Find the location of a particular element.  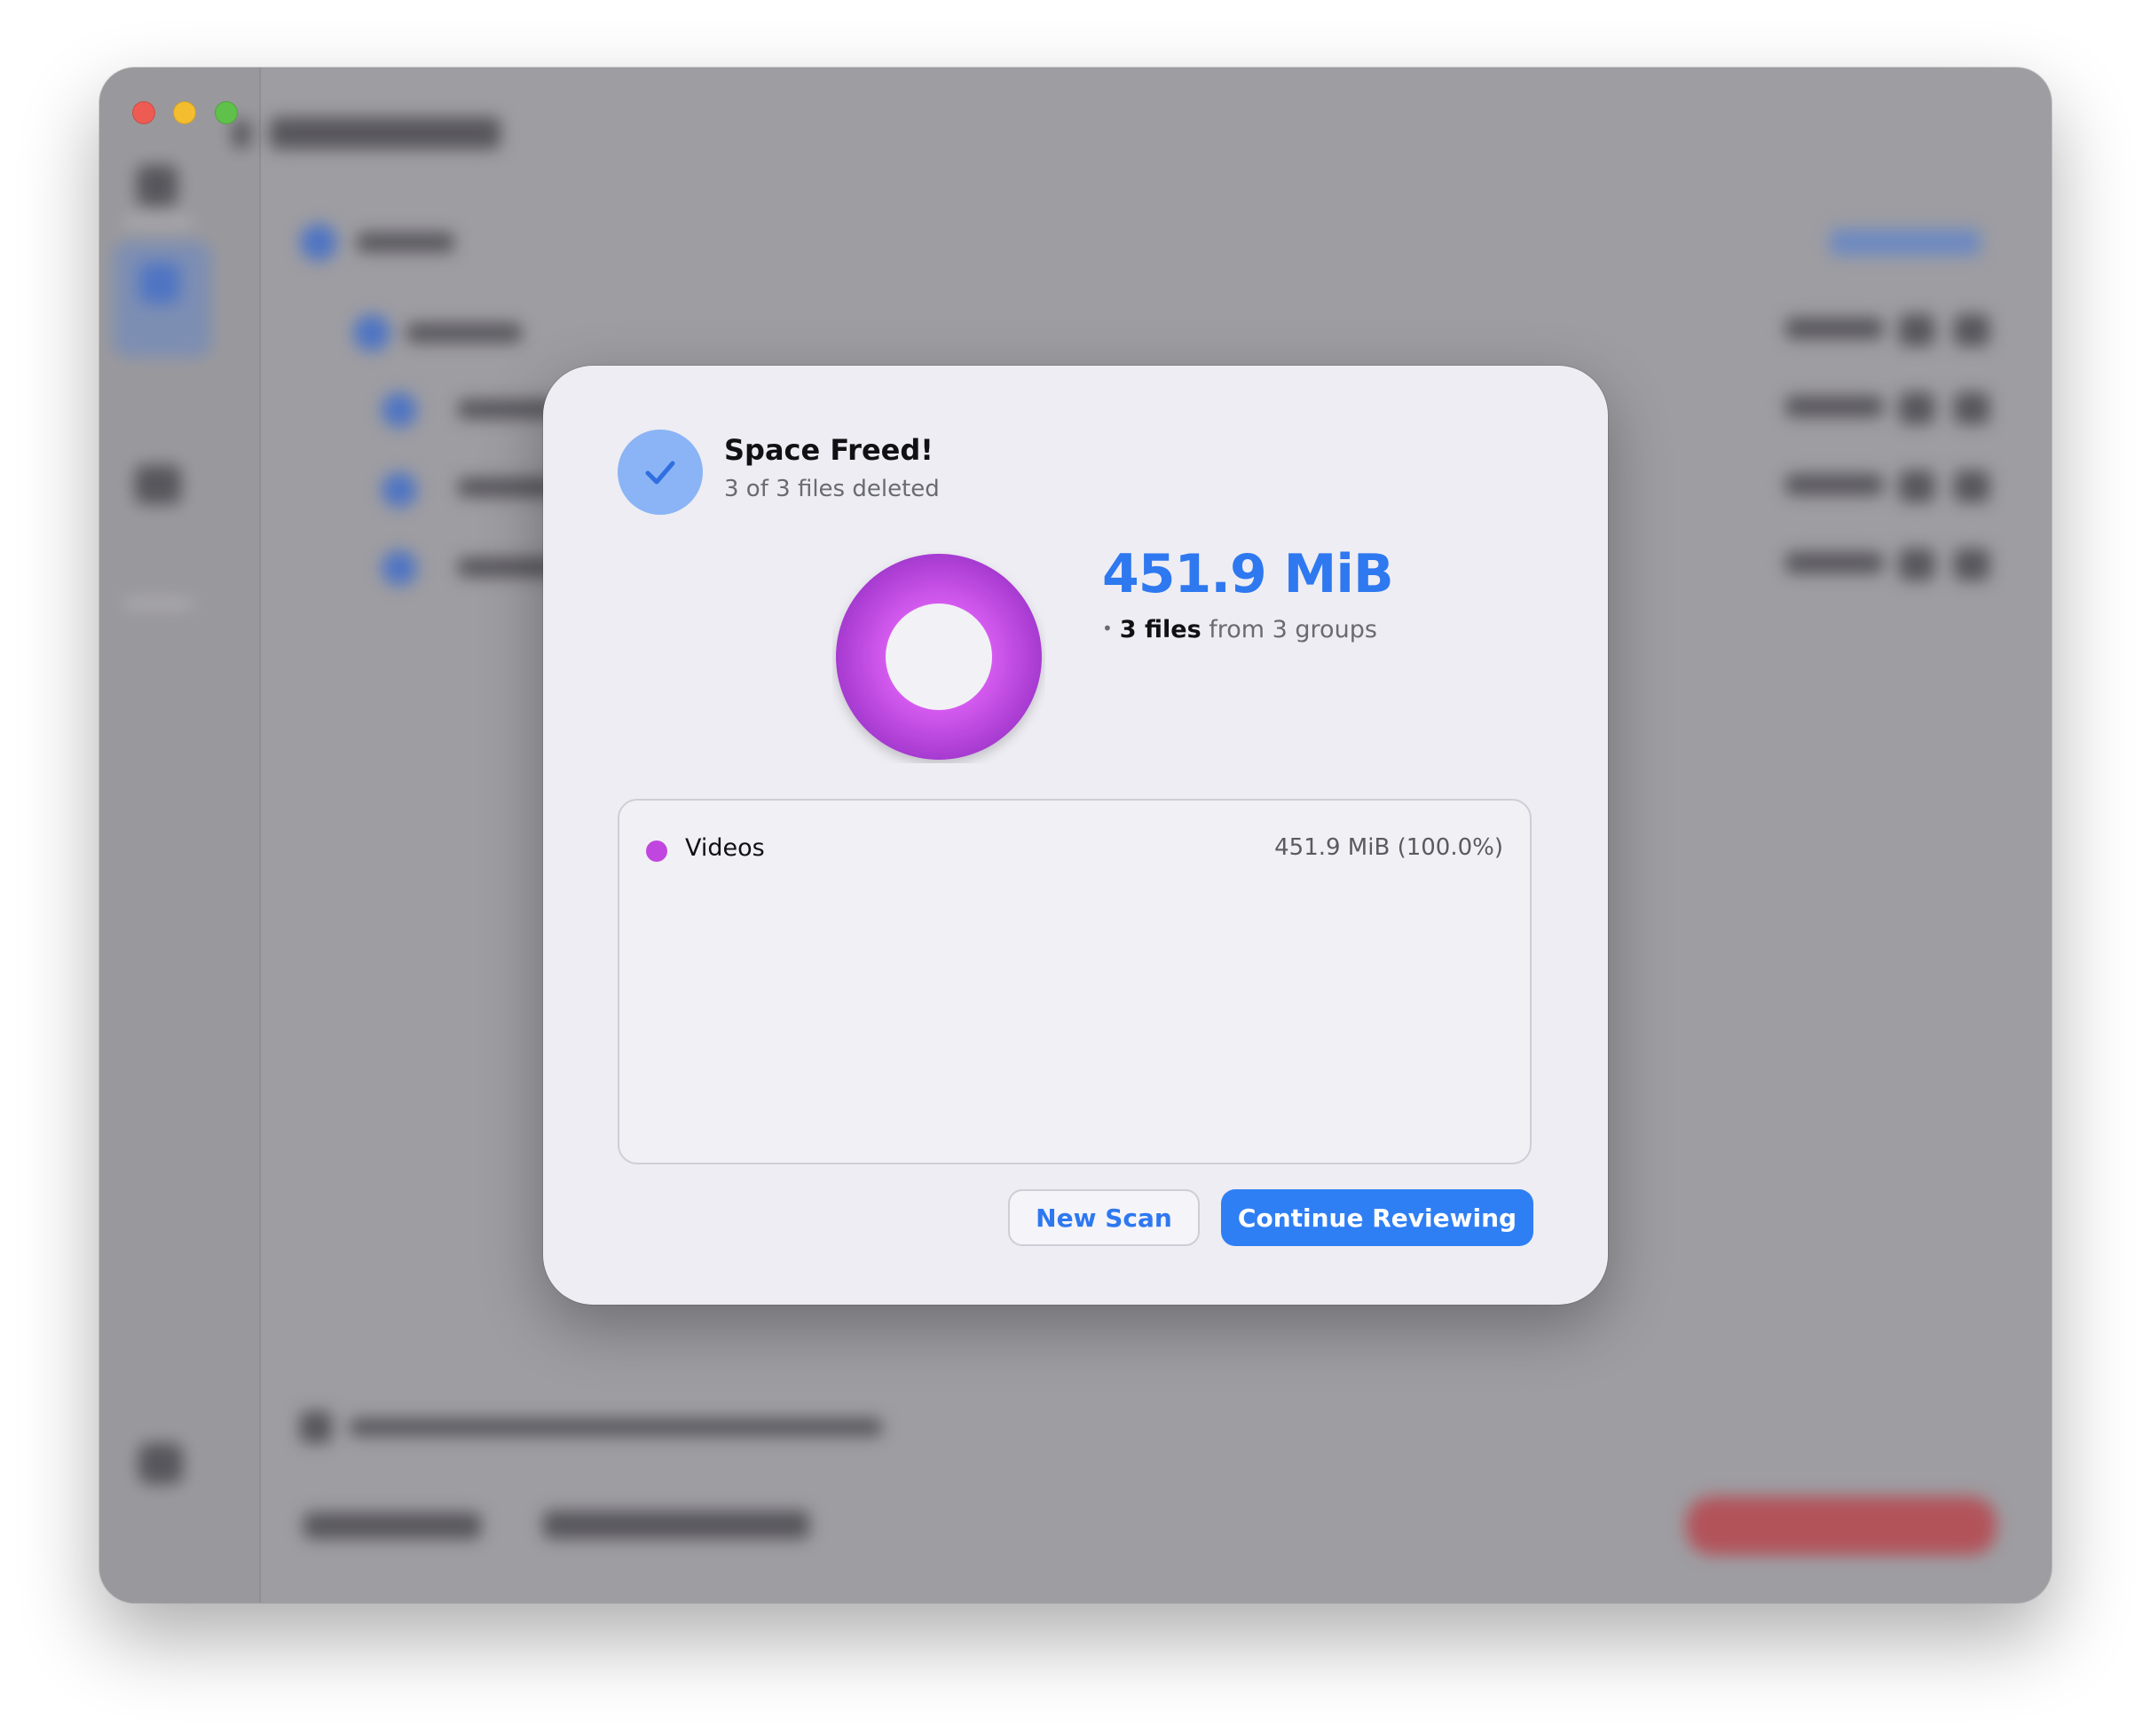

files-count: 3 files is located at coordinates (1161, 629).